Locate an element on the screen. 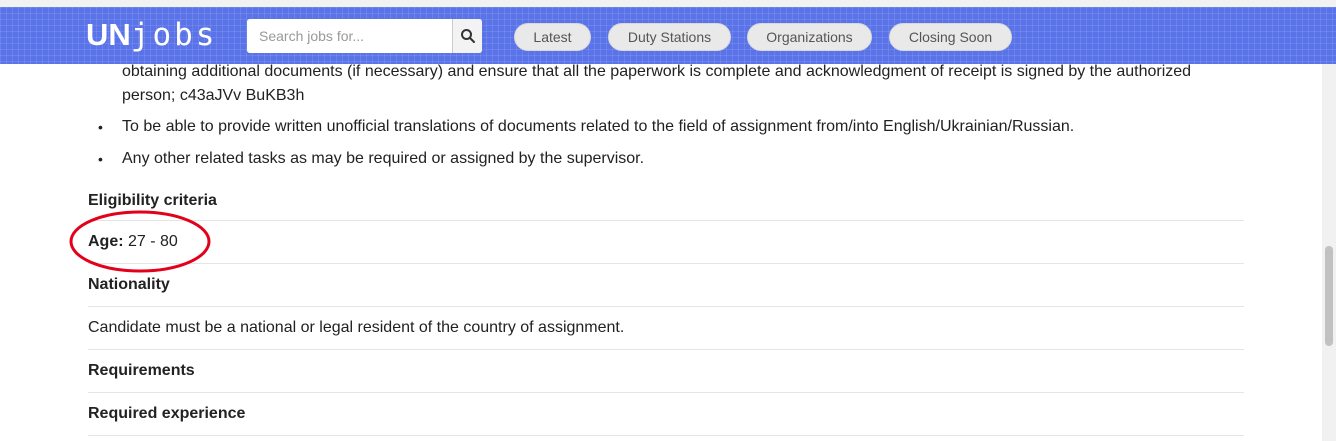 The width and height of the screenshot is (1336, 441). search-icon is located at coordinates (467, 36).